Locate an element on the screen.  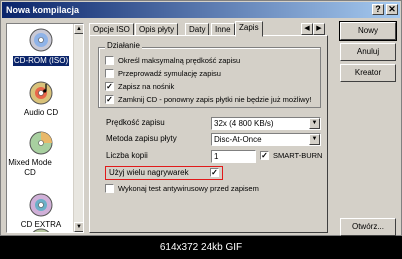
write-speed-label: Prędkość zapisu is located at coordinates (135, 122).